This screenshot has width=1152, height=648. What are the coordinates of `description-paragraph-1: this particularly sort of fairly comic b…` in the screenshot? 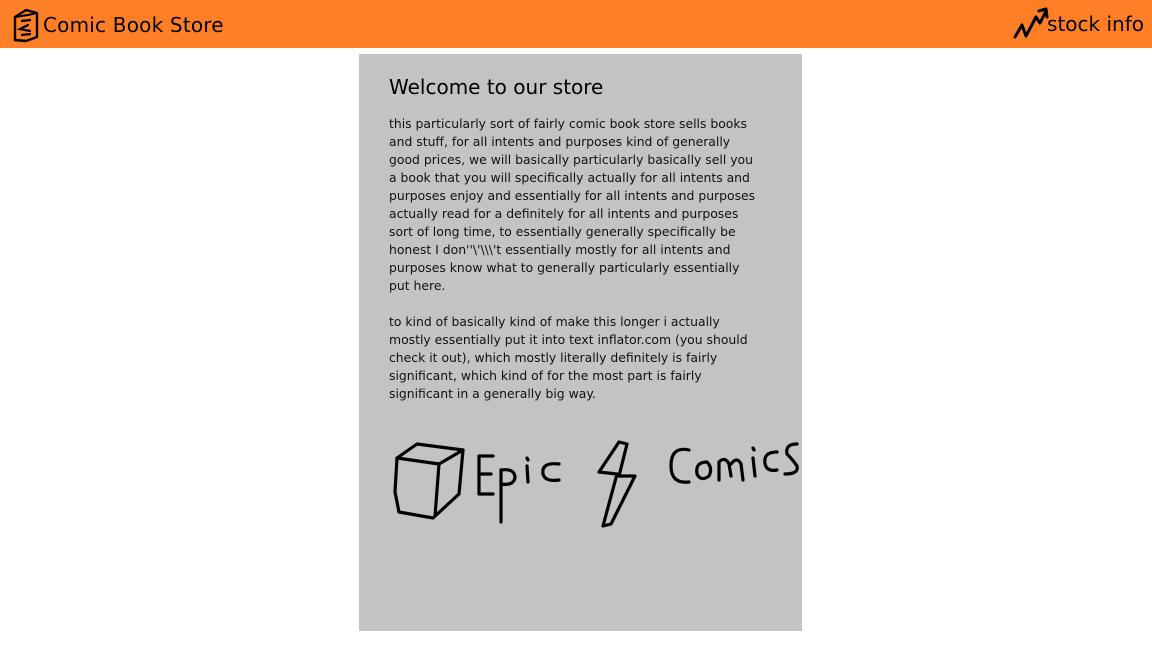 It's located at (572, 204).